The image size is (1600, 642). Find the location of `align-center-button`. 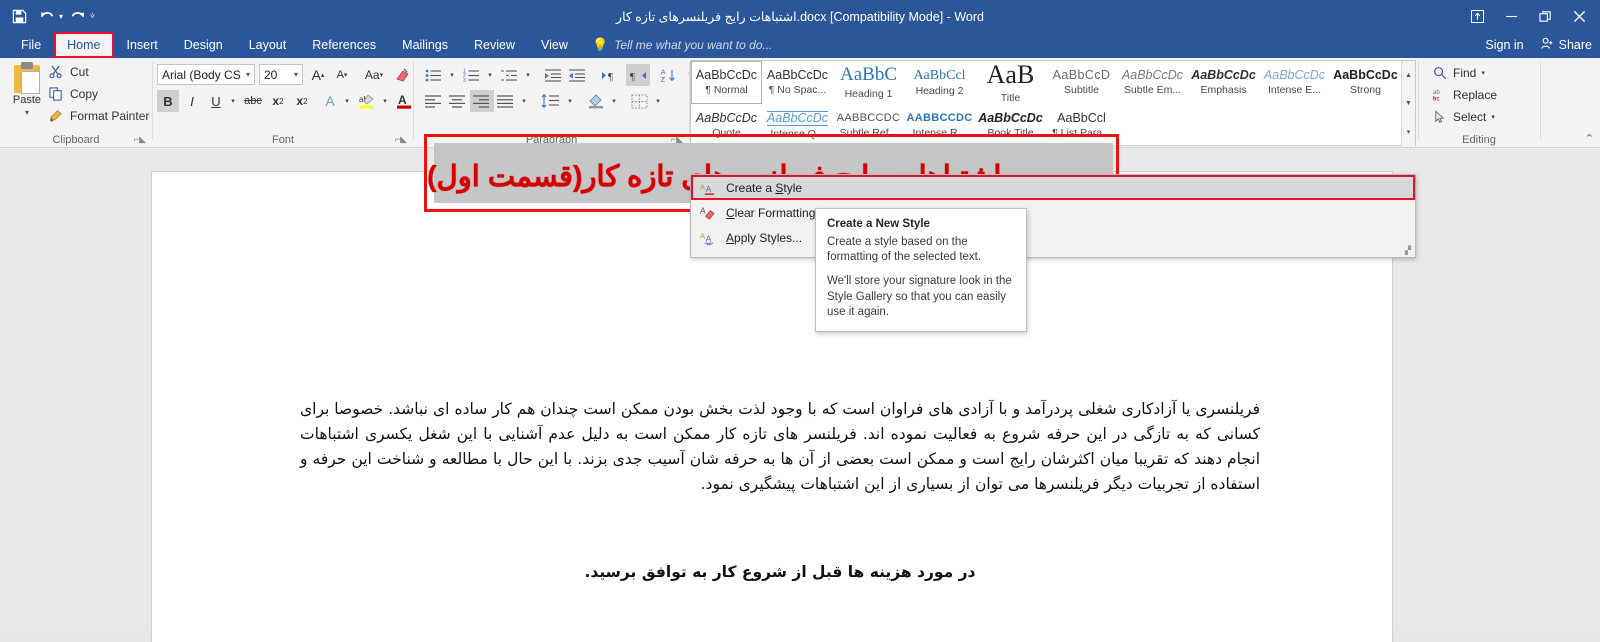

align-center-button is located at coordinates (458, 101).